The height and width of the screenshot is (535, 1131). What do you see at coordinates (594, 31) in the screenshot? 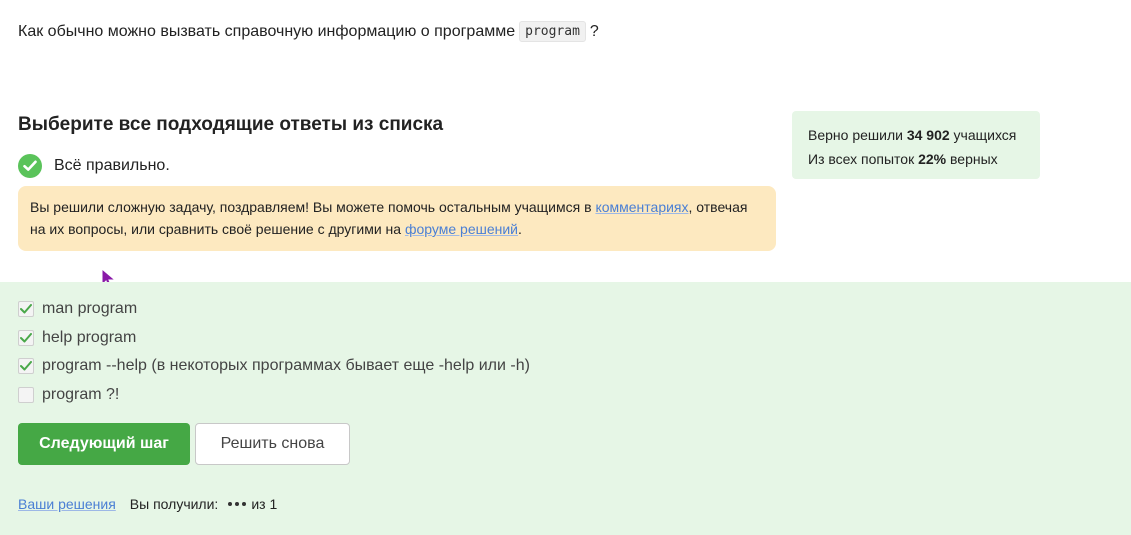
I see `question-text-after: ?` at bounding box center [594, 31].